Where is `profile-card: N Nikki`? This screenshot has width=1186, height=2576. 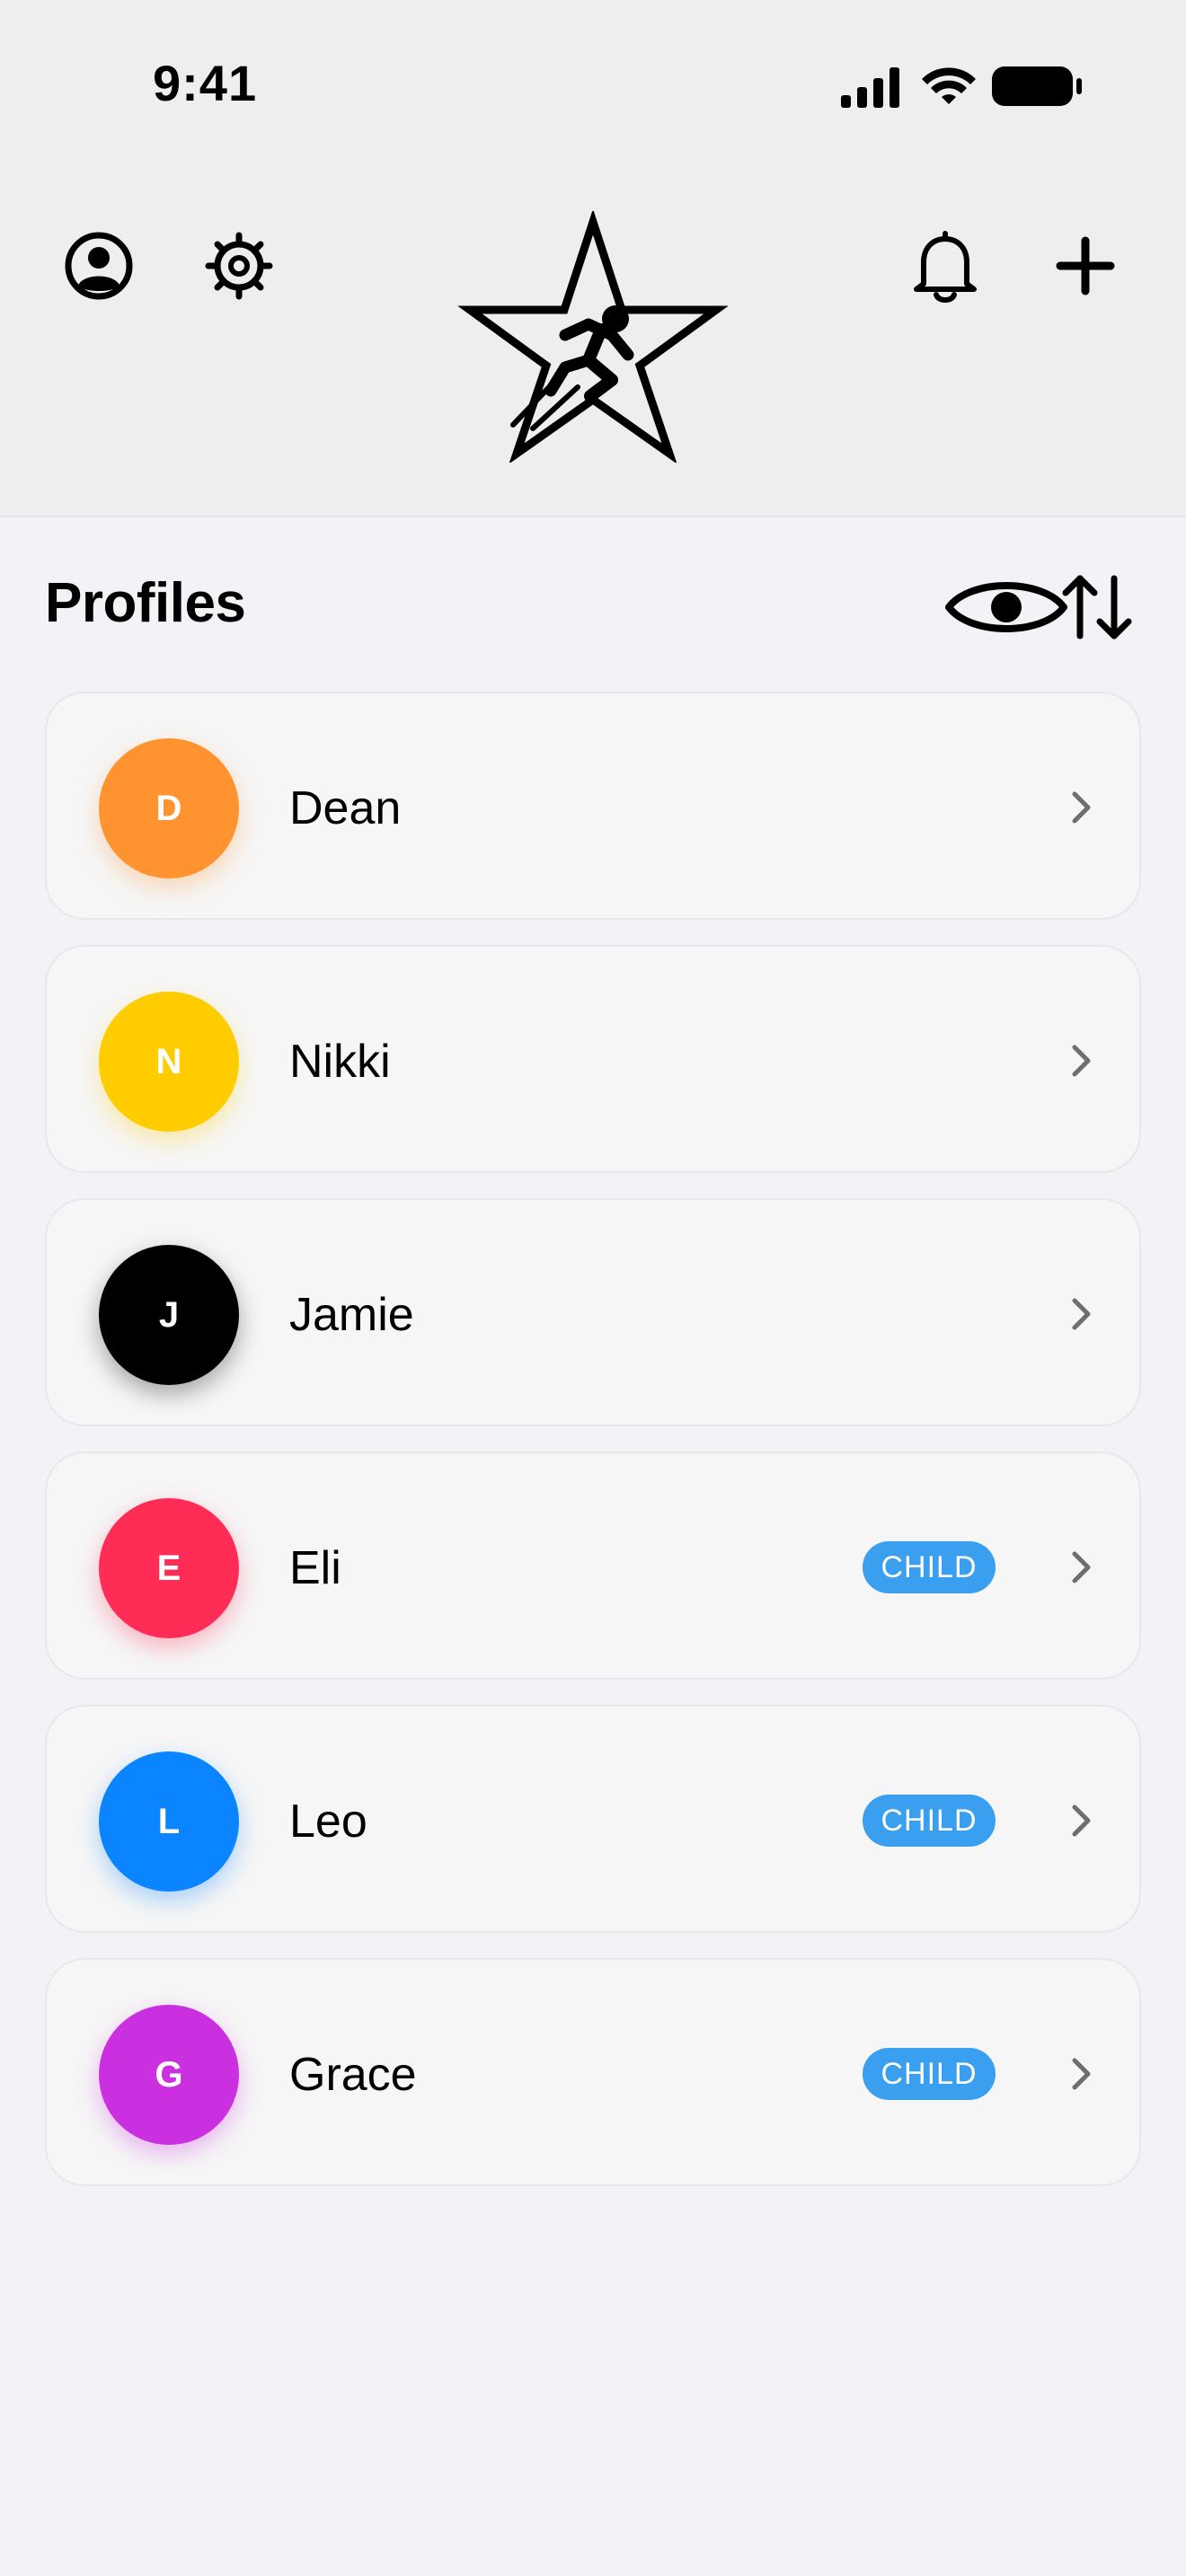 profile-card: N Nikki is located at coordinates (593, 1059).